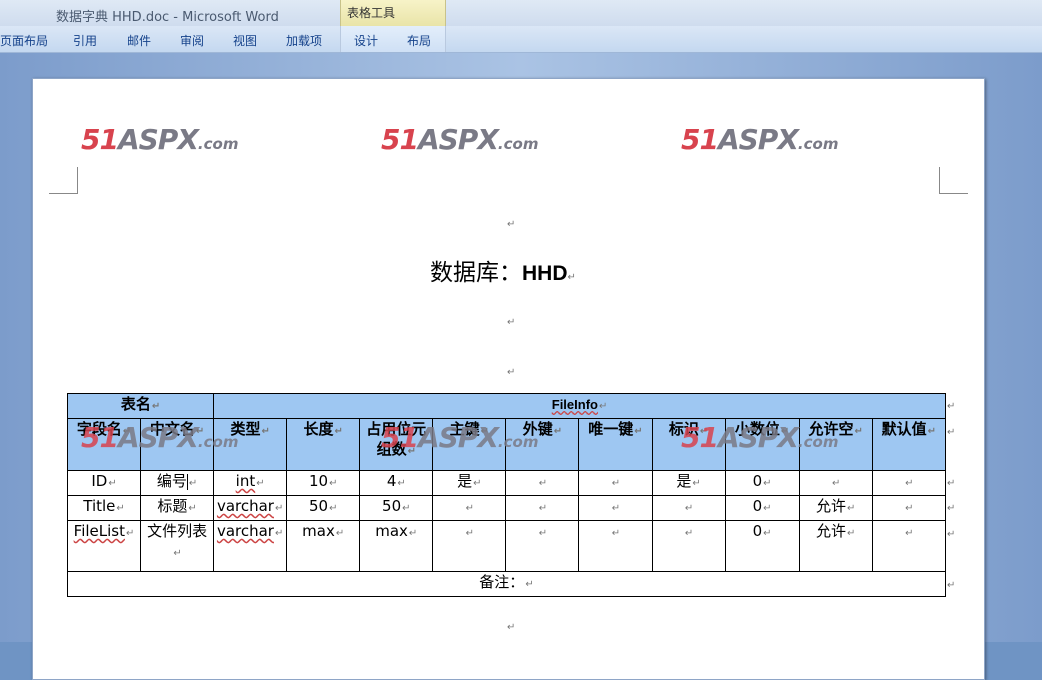  Describe the element at coordinates (542, 444) in the screenshot. I see `header-cell: 外键↵` at that location.